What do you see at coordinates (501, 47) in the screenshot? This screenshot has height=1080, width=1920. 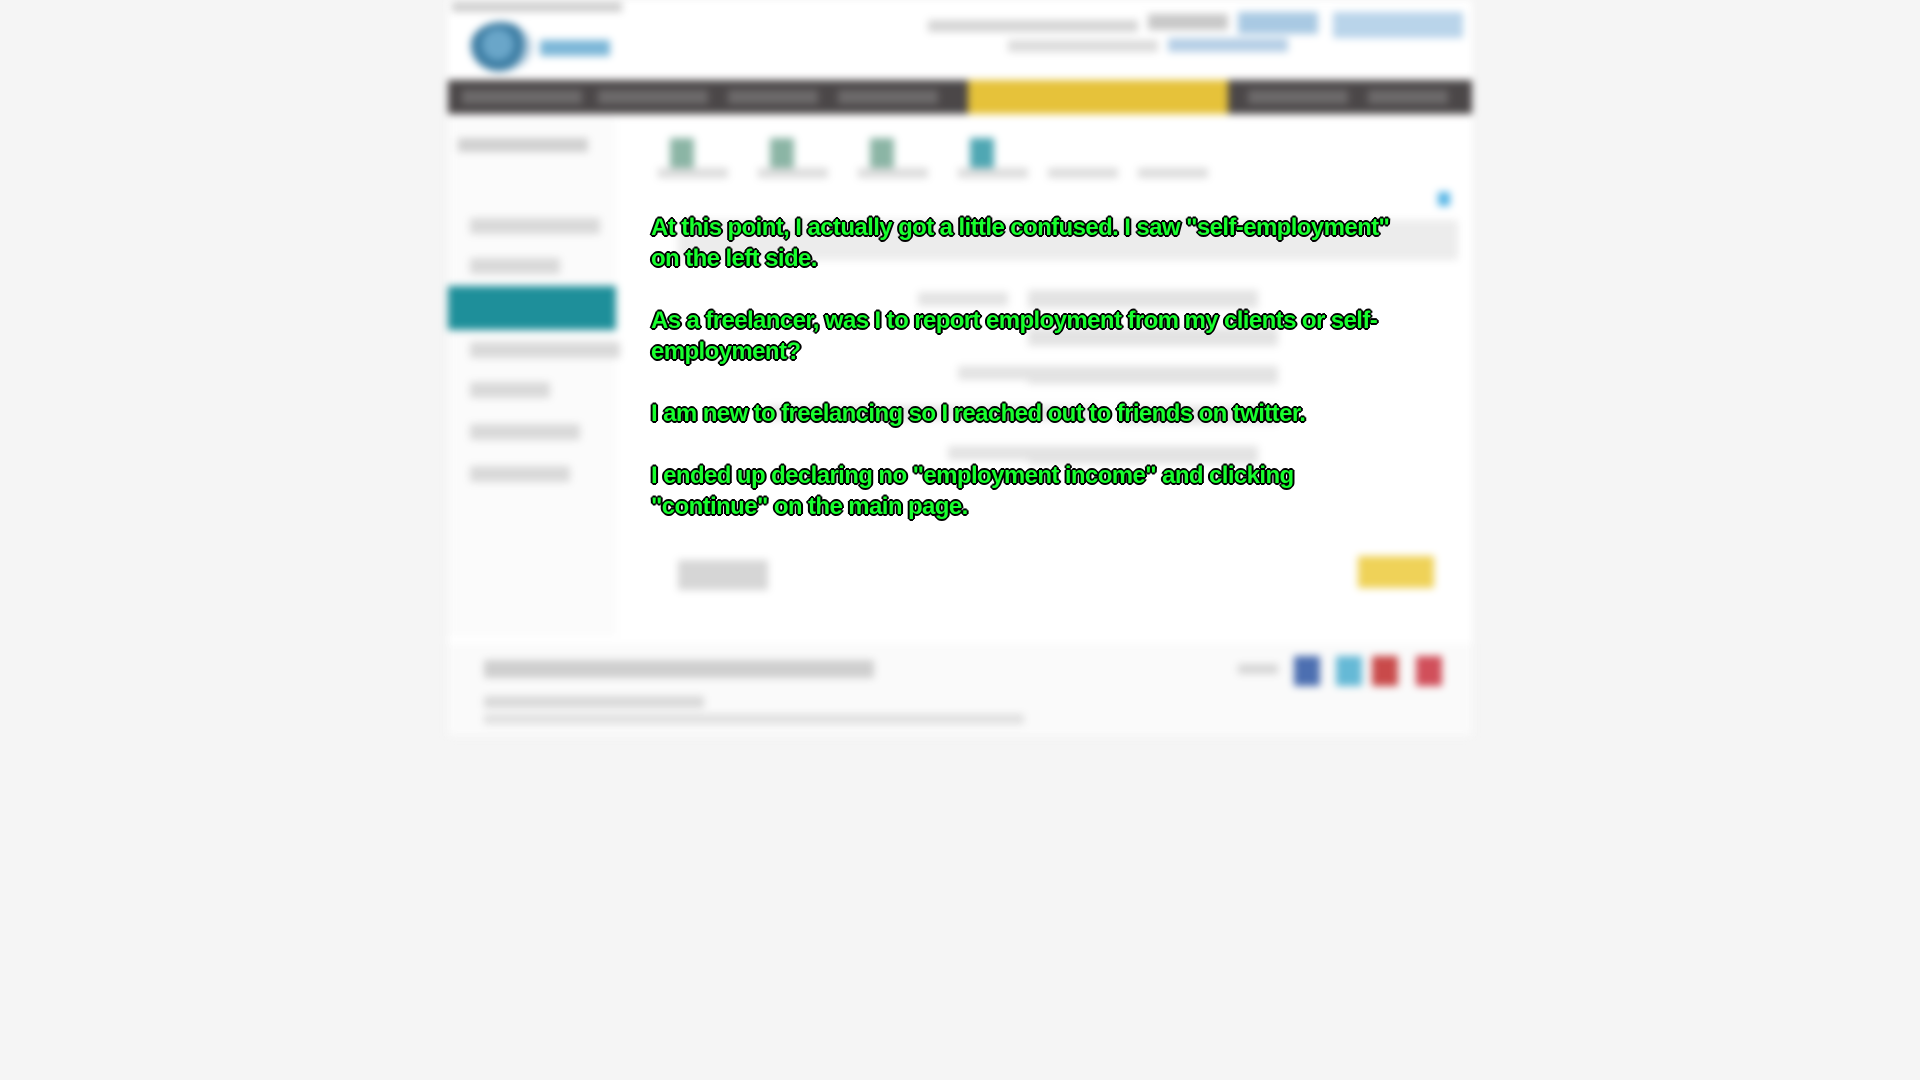 I see `logo-icon` at bounding box center [501, 47].